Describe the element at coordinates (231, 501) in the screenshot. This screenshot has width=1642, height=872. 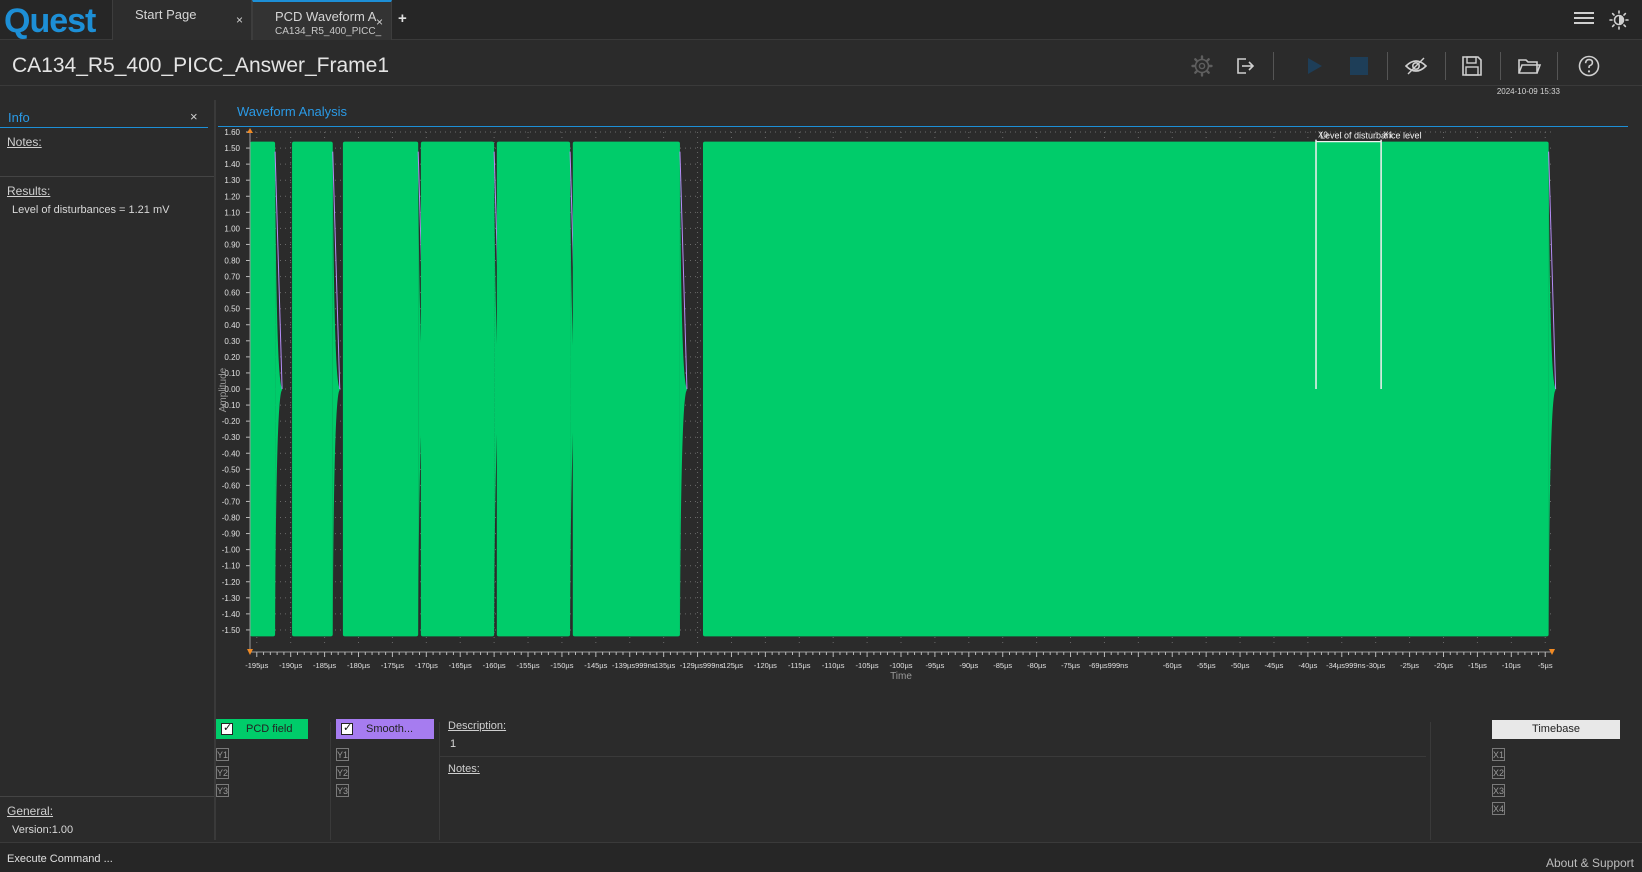
I see `y-tick-label: -0.70` at that location.